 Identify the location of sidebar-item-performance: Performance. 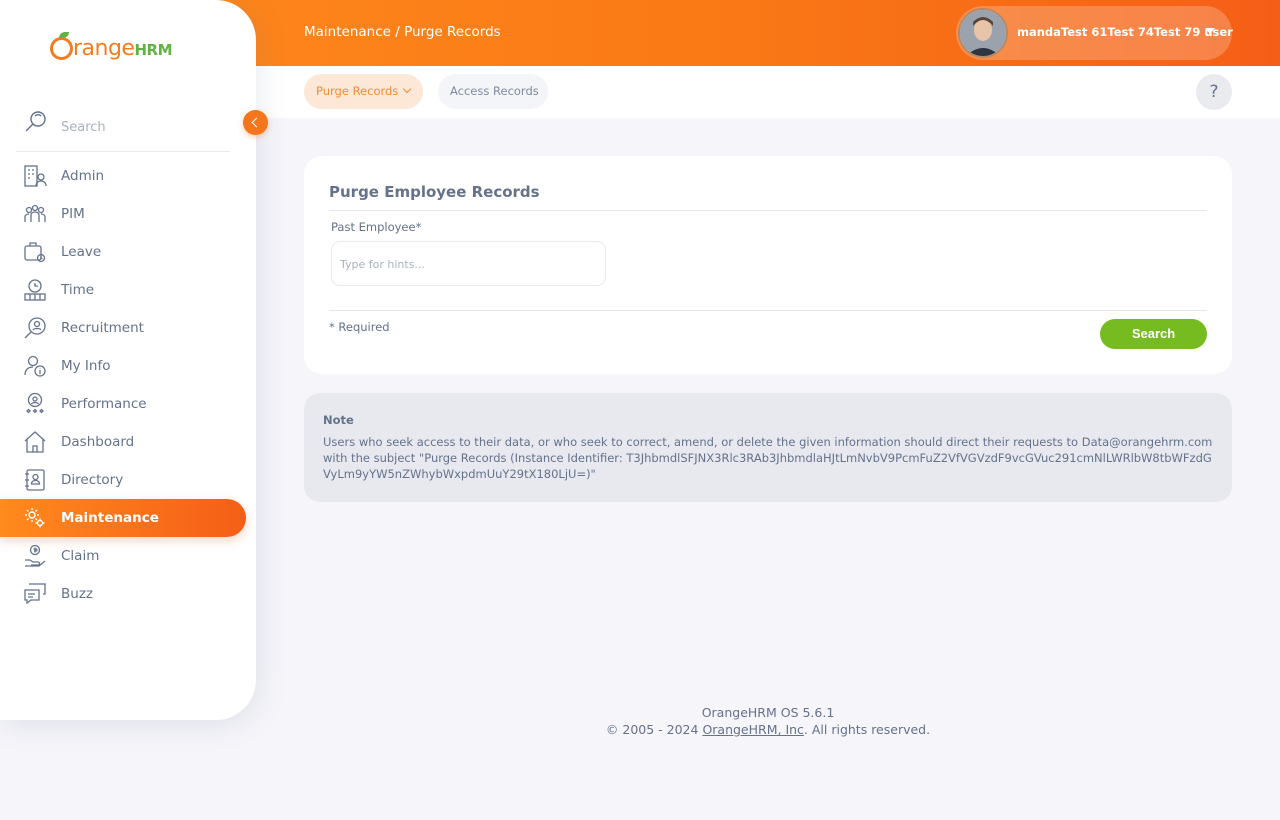
(123, 404).